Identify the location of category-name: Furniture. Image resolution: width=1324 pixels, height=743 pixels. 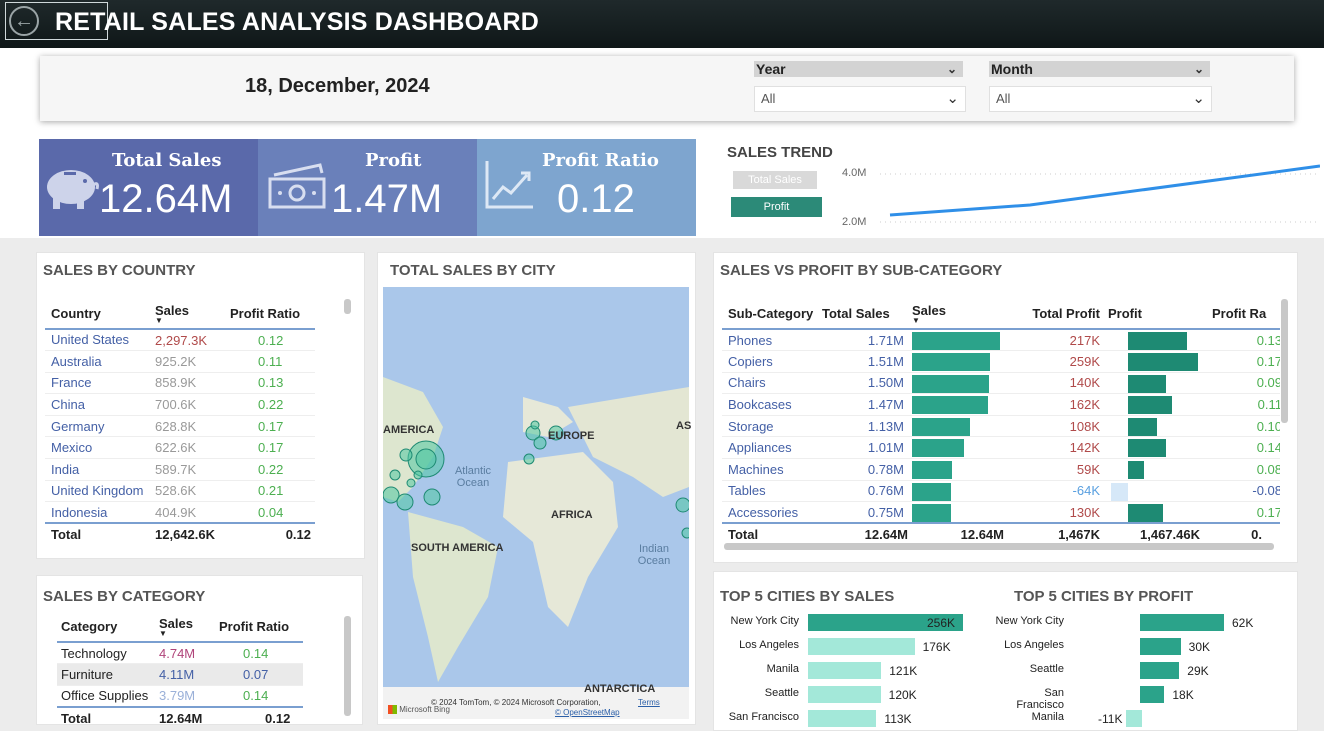
(108, 674).